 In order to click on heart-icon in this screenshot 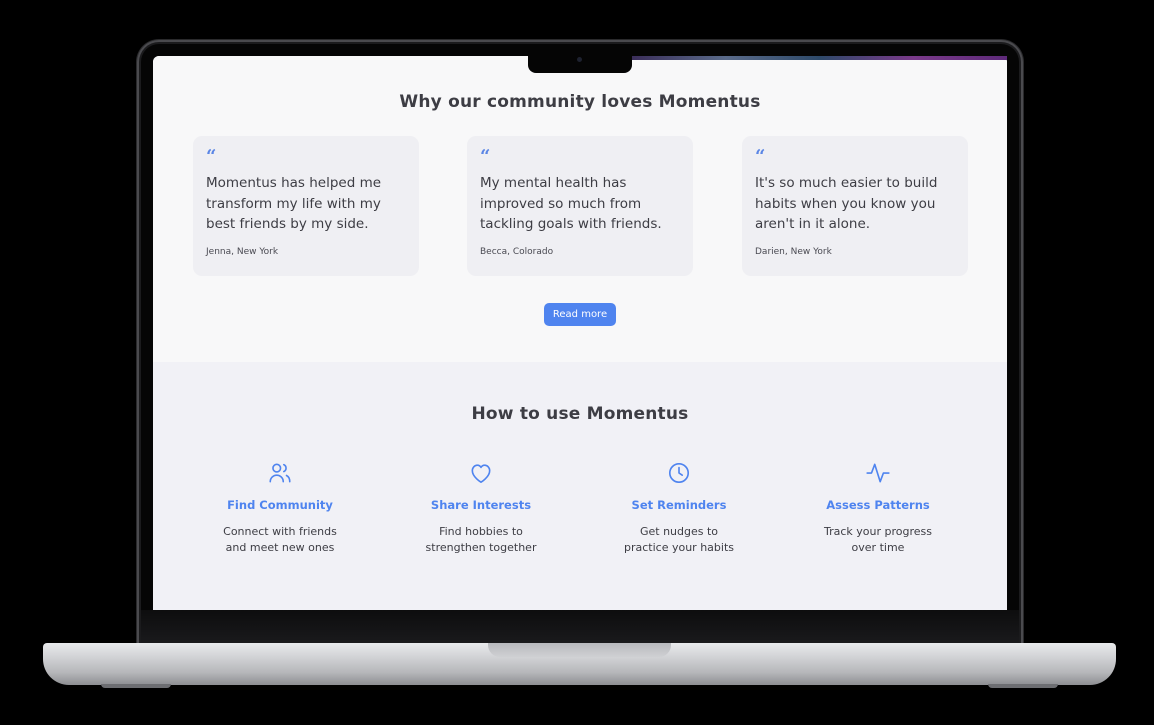, I will do `click(481, 474)`.